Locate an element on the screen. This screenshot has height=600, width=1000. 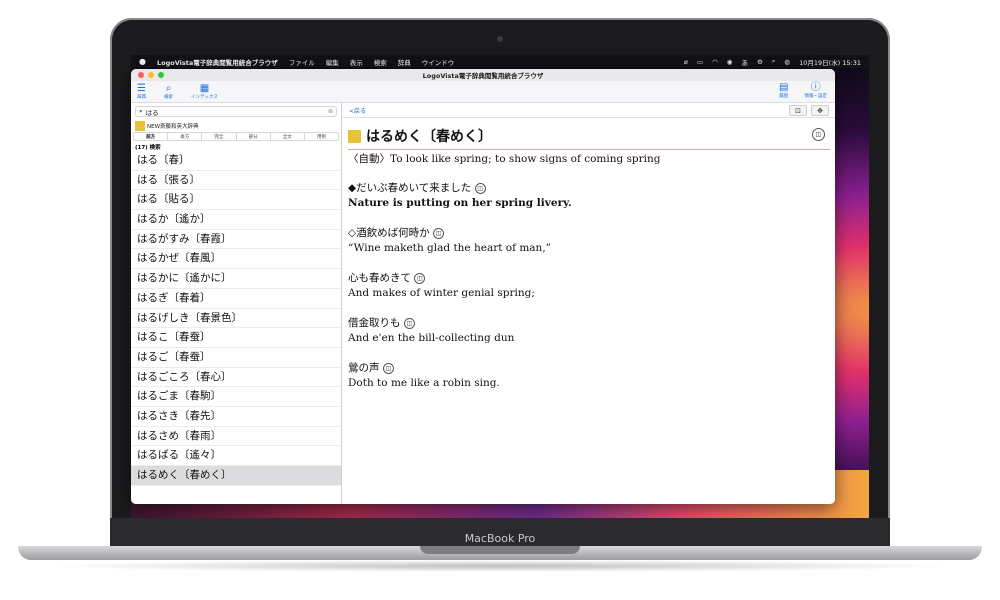
list-icon: ☰ is located at coordinates (141, 88).